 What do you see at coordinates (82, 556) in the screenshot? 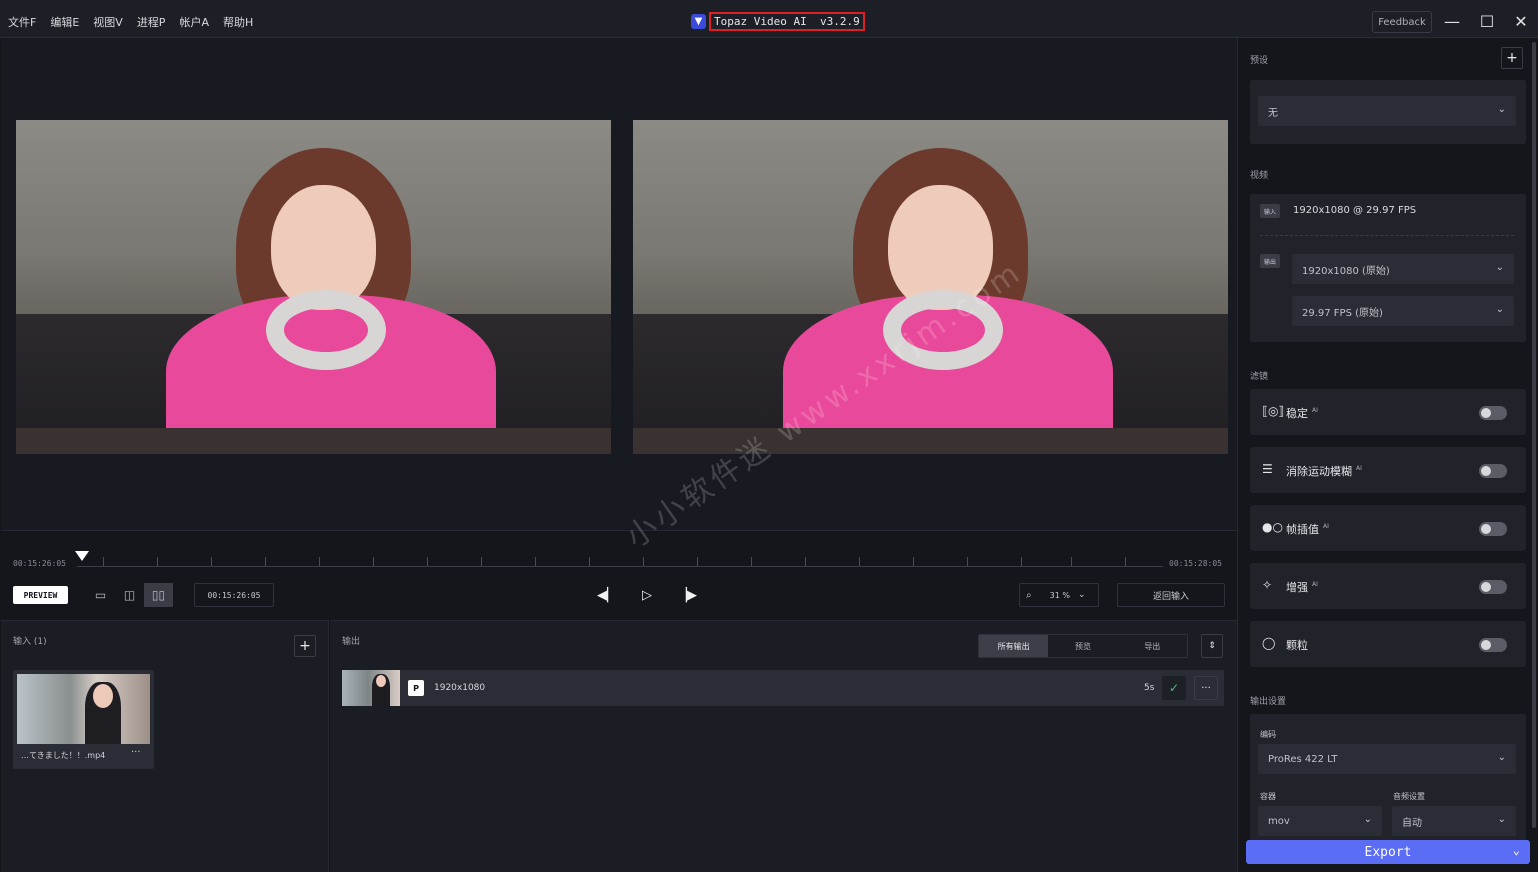
I see `playhead-handle` at bounding box center [82, 556].